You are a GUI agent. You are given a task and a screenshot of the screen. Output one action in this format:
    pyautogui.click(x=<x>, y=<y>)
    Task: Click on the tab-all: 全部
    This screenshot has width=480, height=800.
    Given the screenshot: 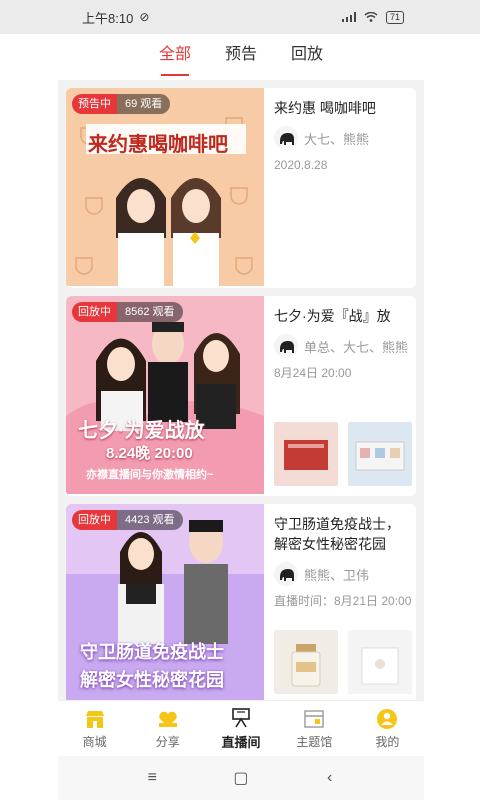 What is the action you would take?
    pyautogui.click(x=175, y=57)
    